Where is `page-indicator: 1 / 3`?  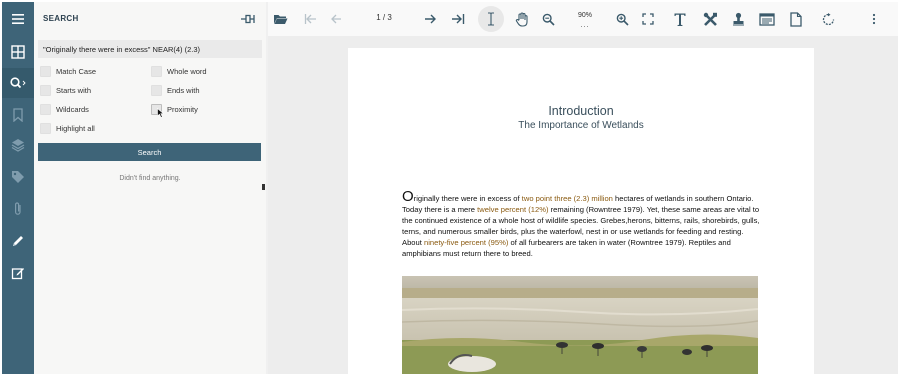
page-indicator: 1 / 3 is located at coordinates (384, 17).